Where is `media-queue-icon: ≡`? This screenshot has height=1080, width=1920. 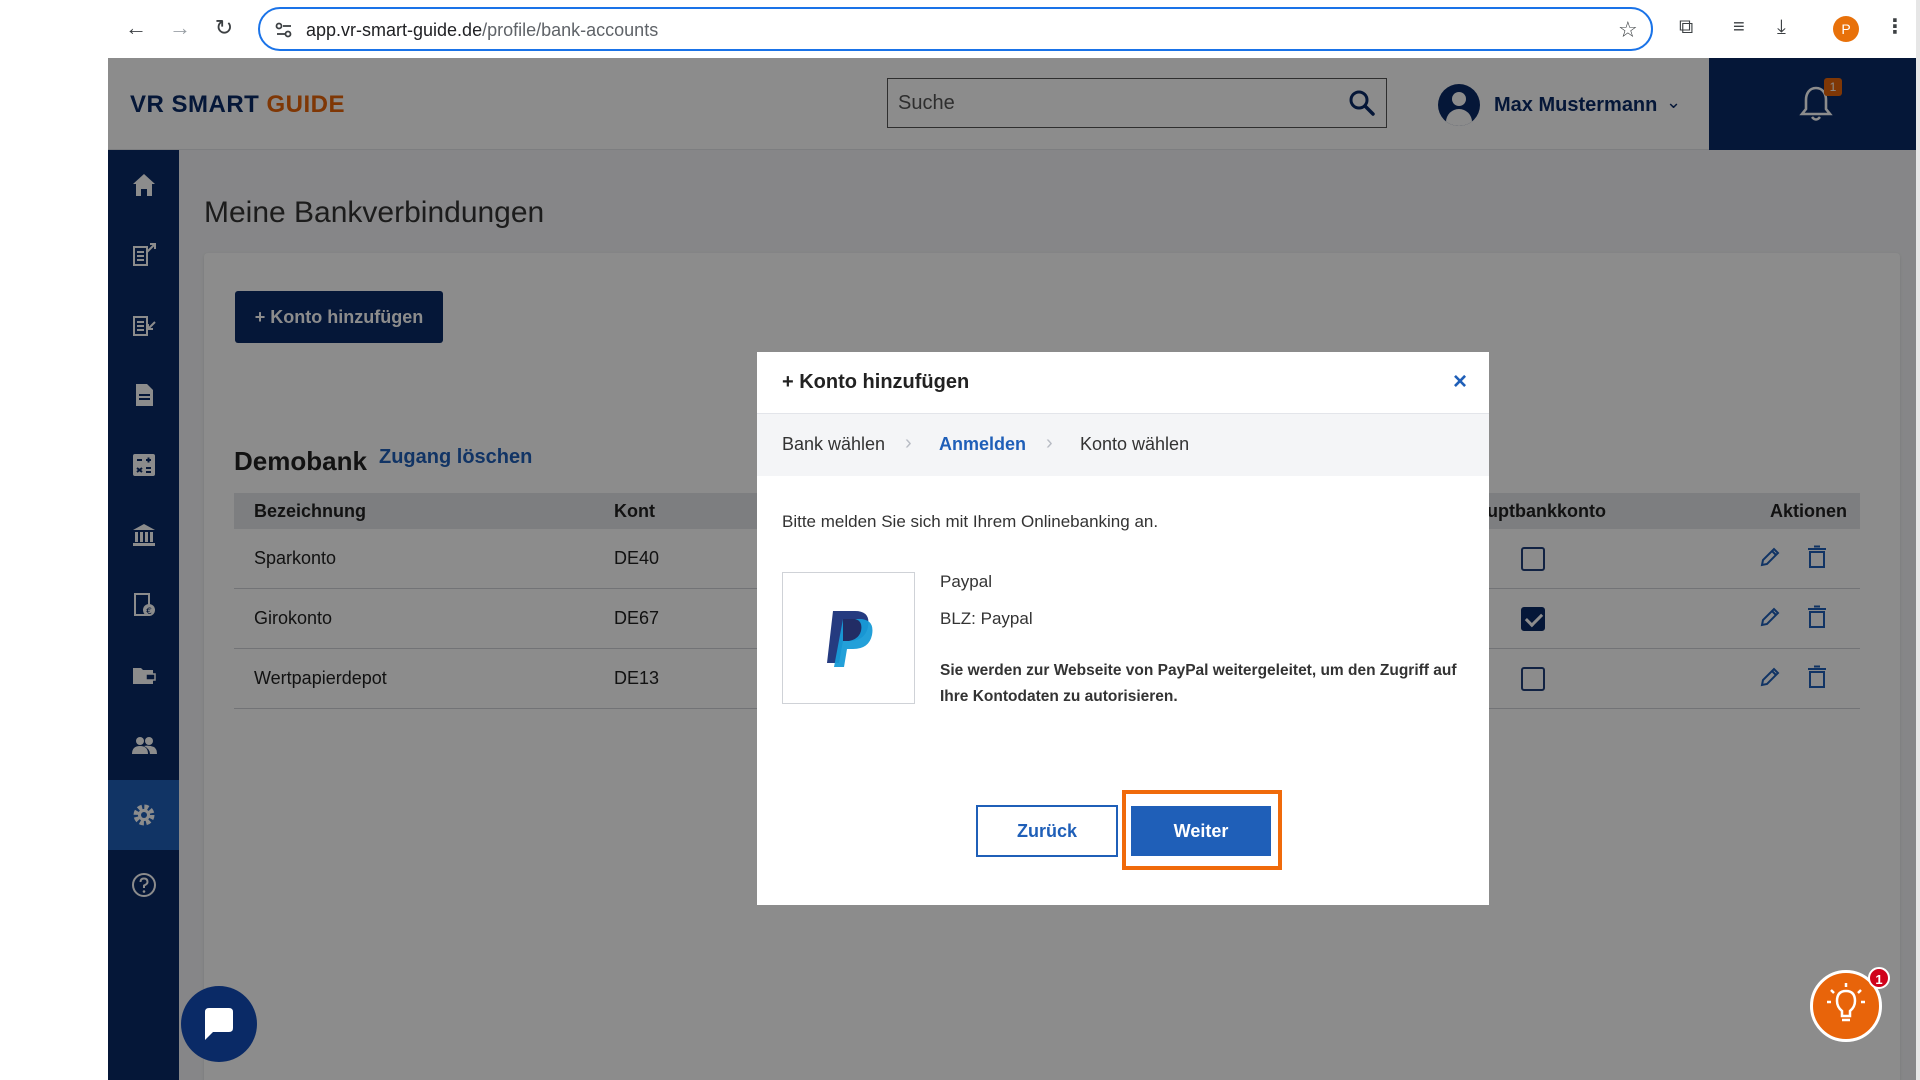
media-queue-icon: ≡ is located at coordinates (1739, 27).